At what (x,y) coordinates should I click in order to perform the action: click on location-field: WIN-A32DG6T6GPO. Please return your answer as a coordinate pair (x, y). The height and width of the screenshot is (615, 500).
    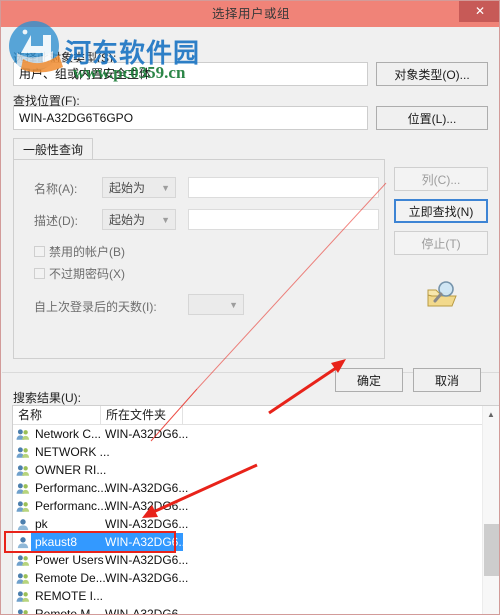
    Looking at the image, I should click on (190, 118).